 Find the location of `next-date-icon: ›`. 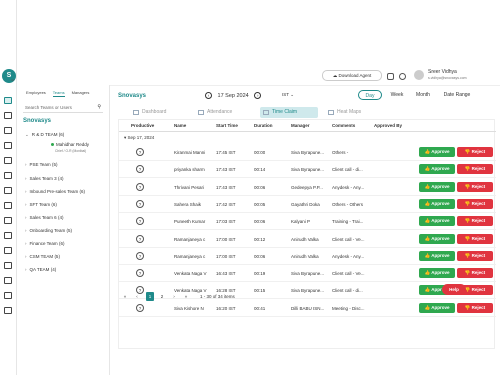

next-date-icon: › is located at coordinates (258, 95).